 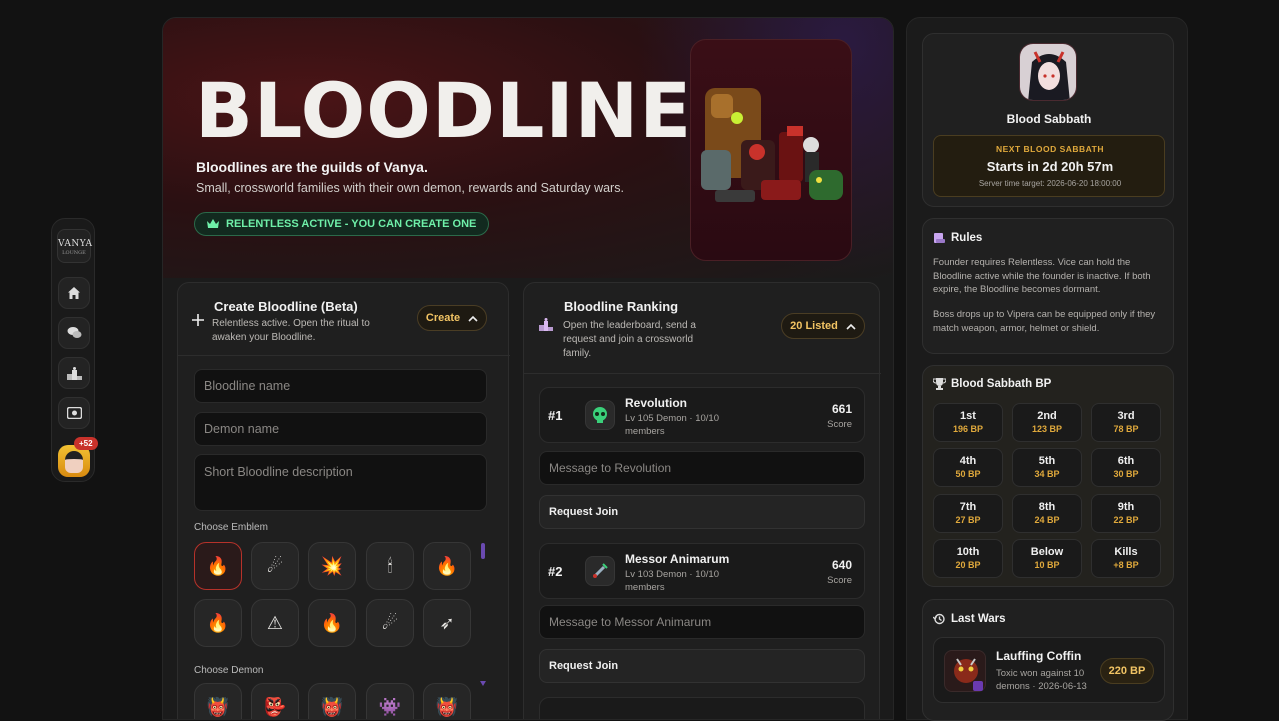 I want to click on emblem-option: 🕯, so click(x=390, y=566).